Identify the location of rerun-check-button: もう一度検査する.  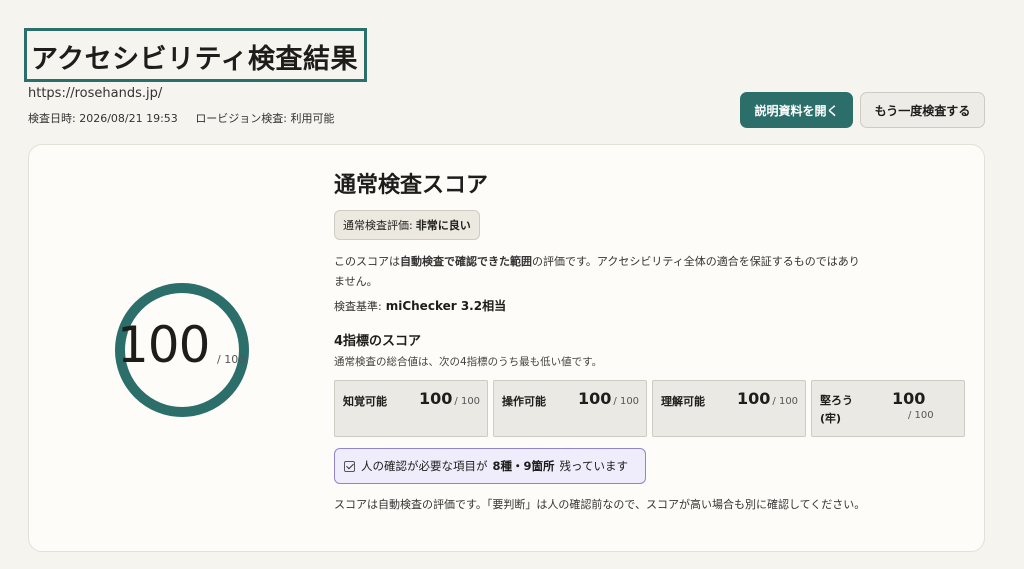
(922, 110).